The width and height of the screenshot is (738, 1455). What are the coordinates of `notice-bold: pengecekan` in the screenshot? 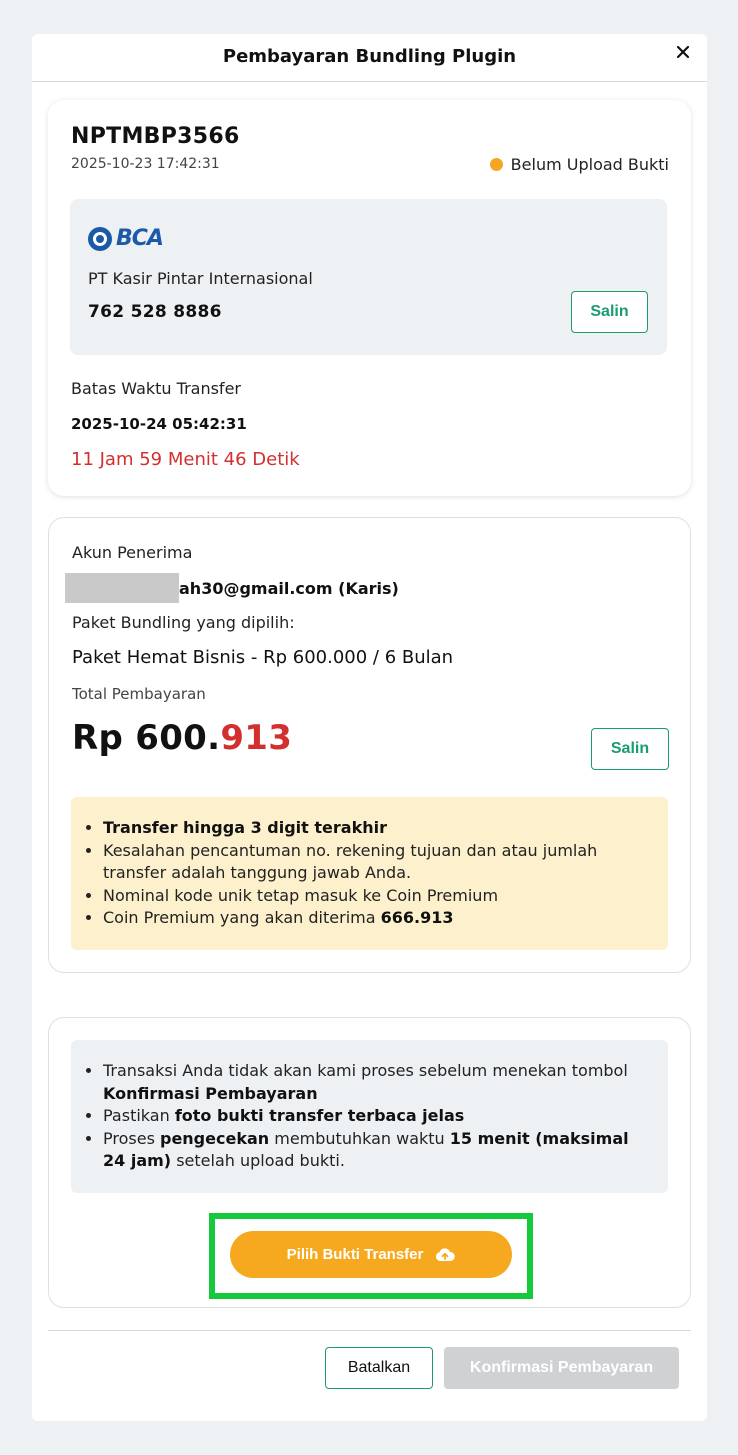 It's located at (214, 1138).